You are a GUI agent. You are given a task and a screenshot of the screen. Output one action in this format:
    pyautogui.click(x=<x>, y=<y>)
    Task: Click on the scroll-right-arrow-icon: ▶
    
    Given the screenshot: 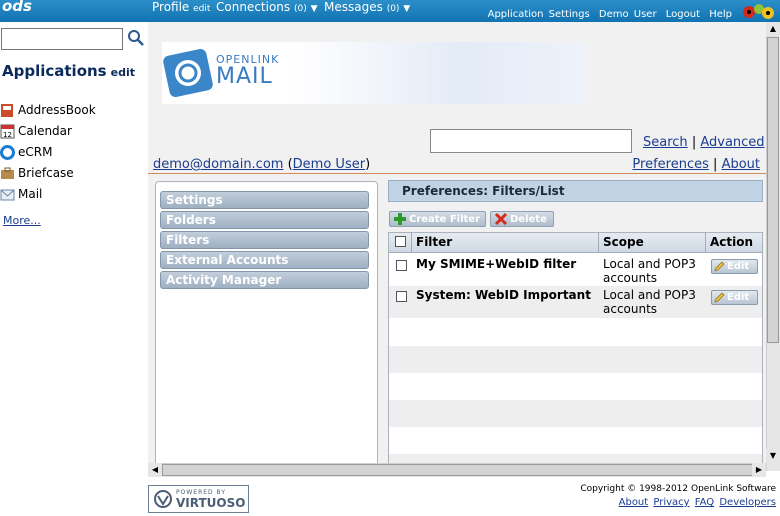 What is the action you would take?
    pyautogui.click(x=759, y=470)
    